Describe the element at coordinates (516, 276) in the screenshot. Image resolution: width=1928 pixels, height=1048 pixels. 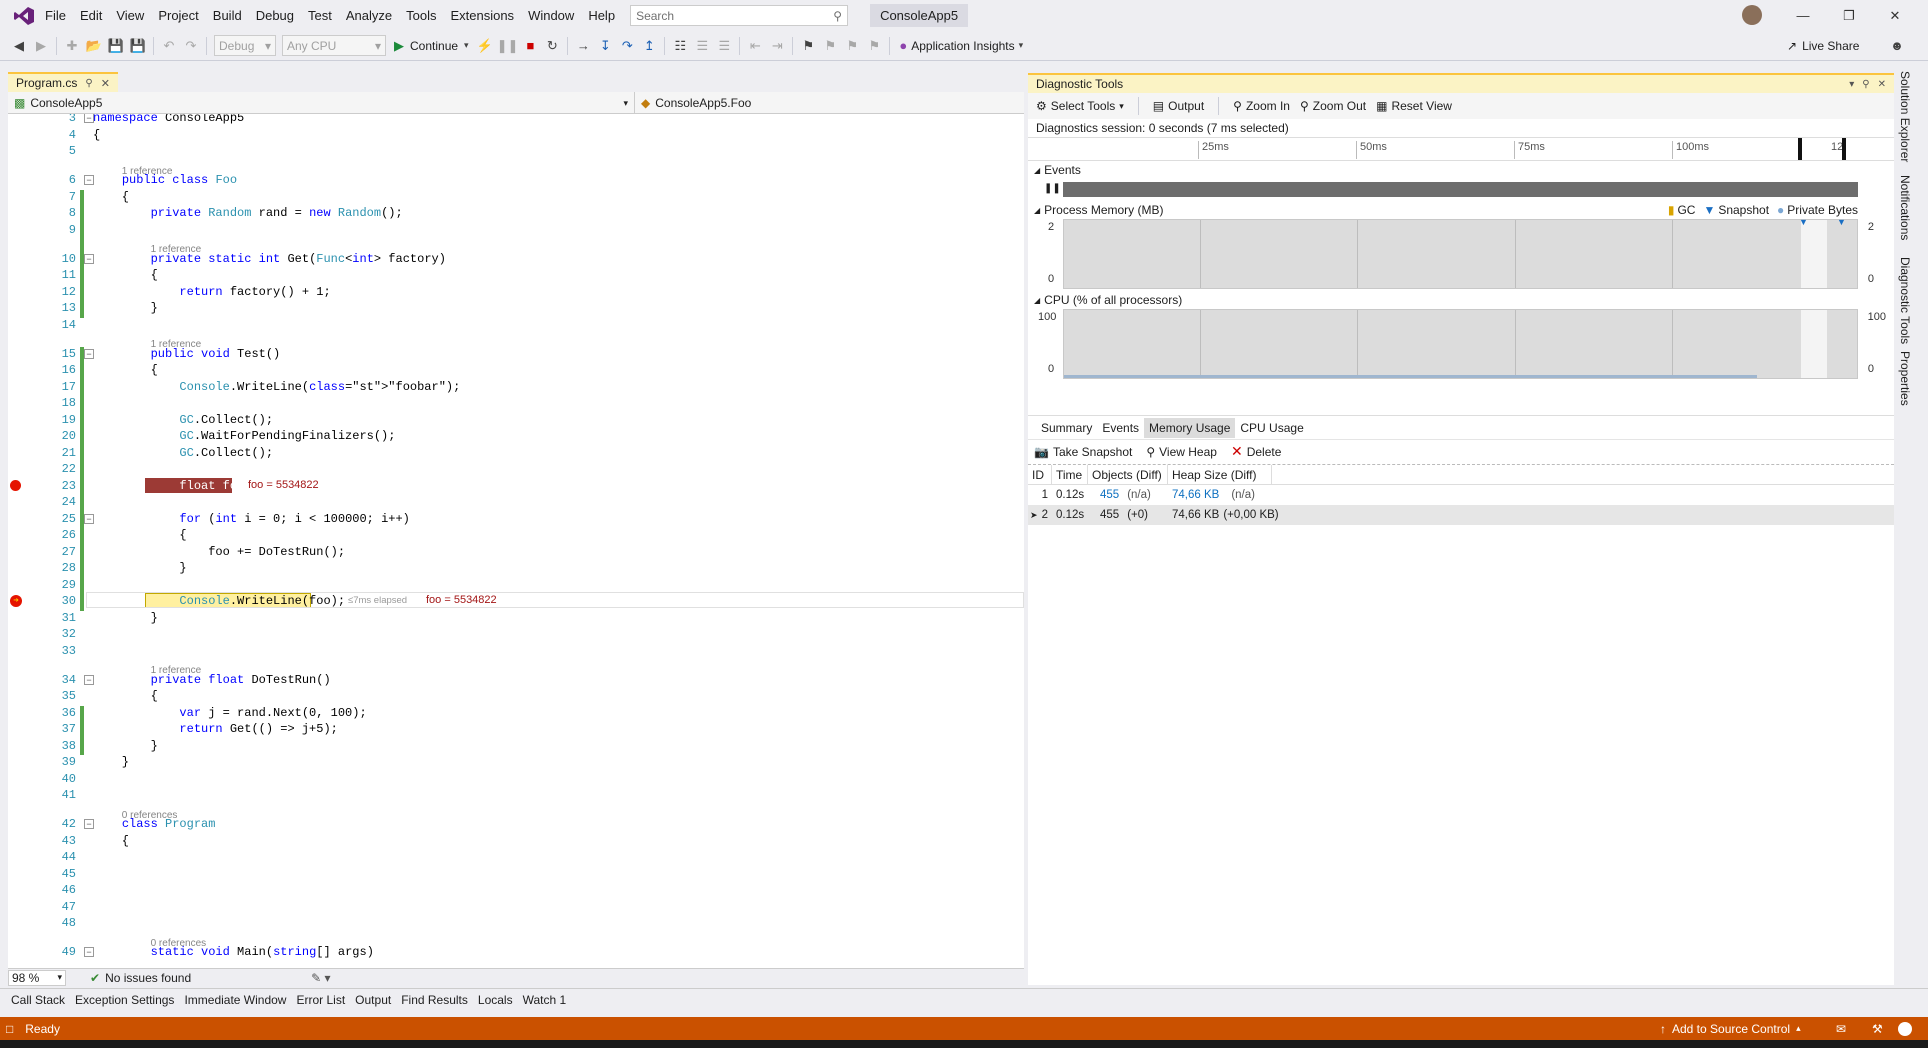
I see `code-line: 11 {` at that location.